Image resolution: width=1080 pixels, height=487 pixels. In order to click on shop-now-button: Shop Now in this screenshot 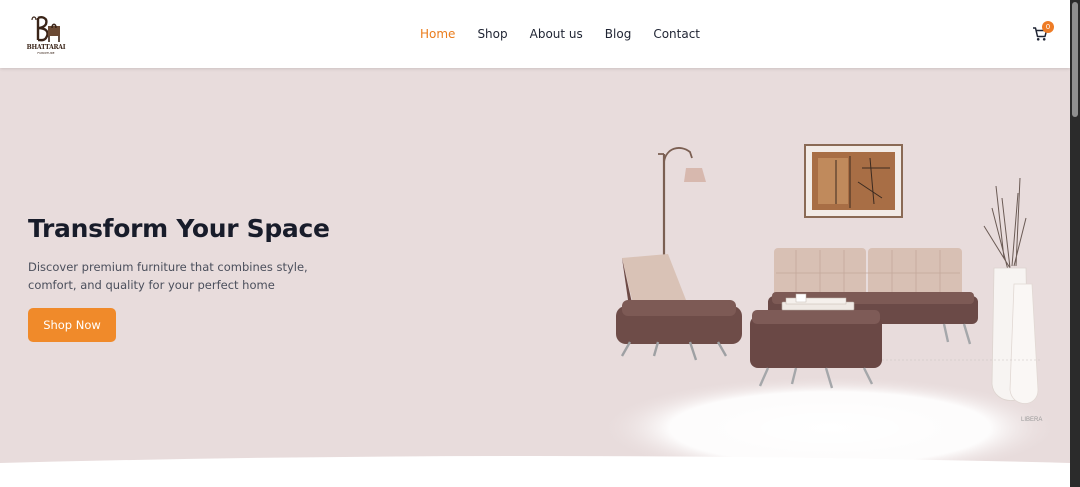, I will do `click(72, 325)`.